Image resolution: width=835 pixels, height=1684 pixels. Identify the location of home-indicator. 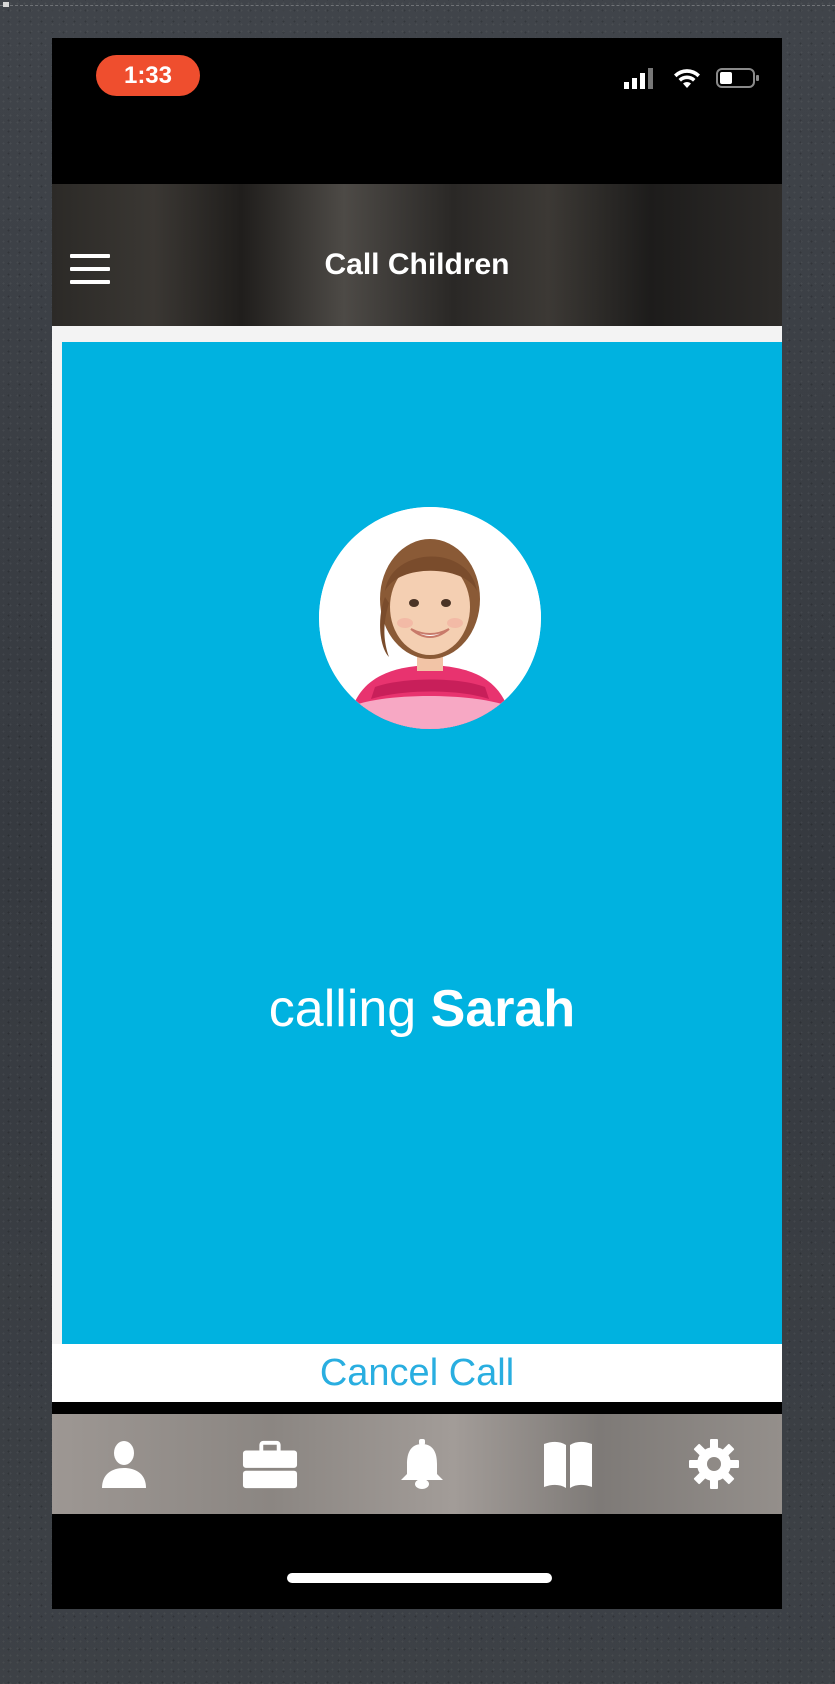
(419, 1578).